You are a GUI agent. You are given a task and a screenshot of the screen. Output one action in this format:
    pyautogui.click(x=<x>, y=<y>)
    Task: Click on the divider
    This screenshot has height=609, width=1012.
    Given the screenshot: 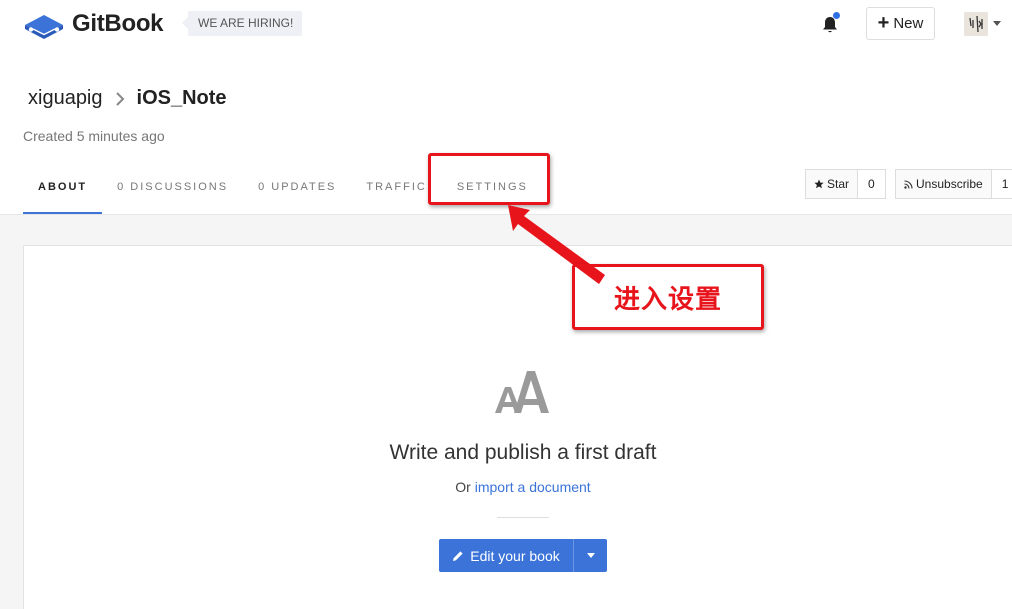 What is the action you would take?
    pyautogui.click(x=523, y=517)
    